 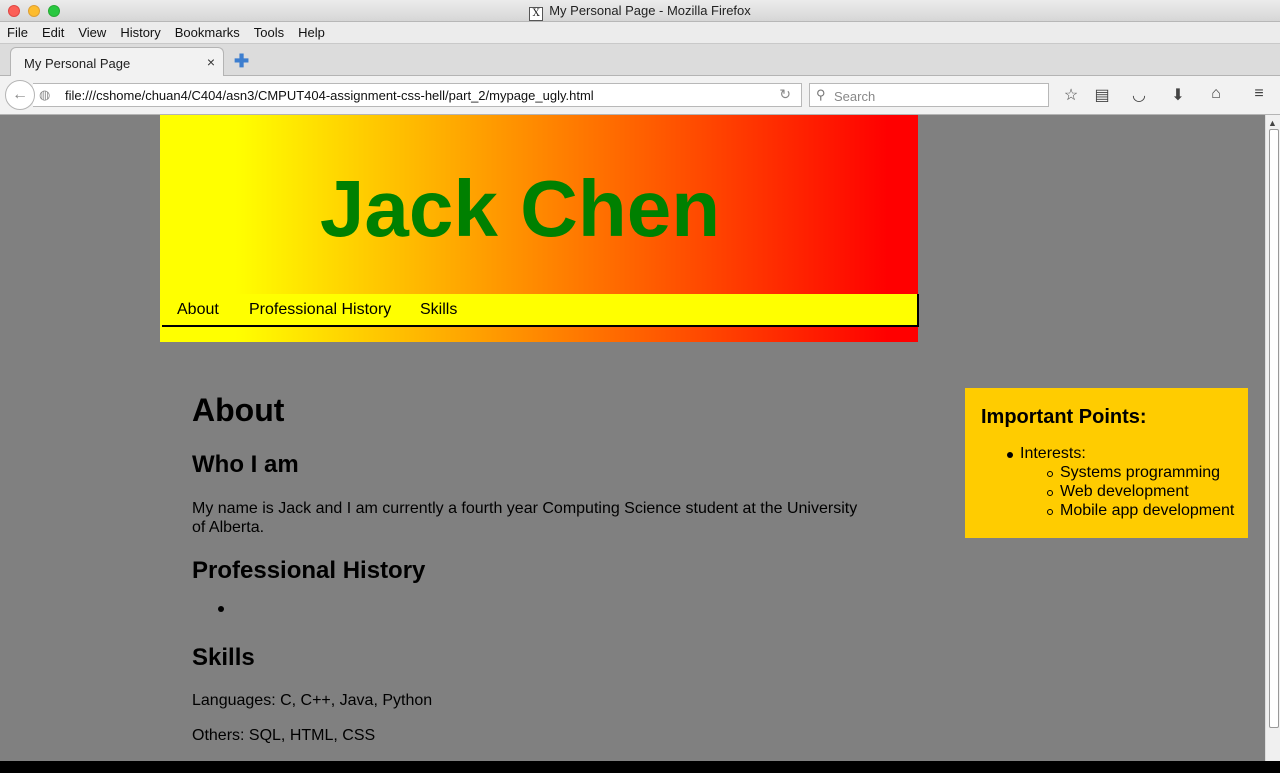 I want to click on page-nav: About Professional History Skills, so click(x=540, y=310).